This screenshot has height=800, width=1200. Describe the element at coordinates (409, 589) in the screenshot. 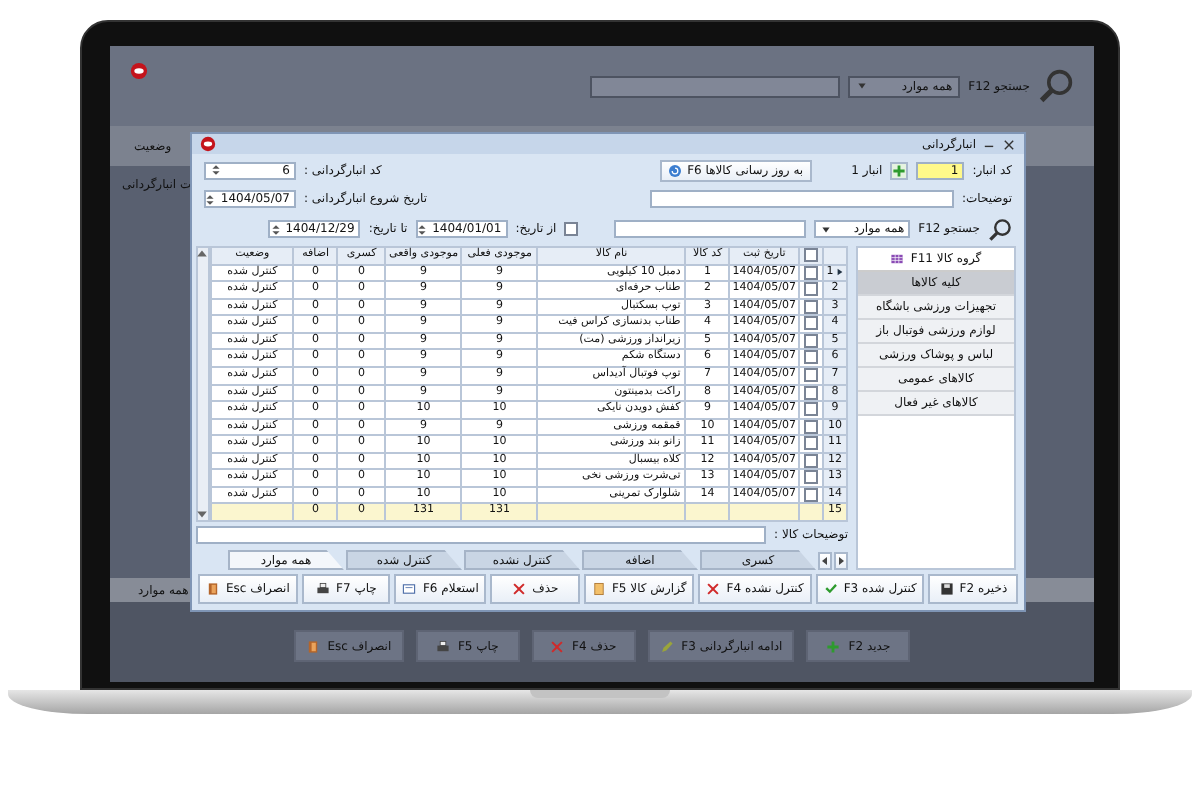

I see `card-icon` at that location.